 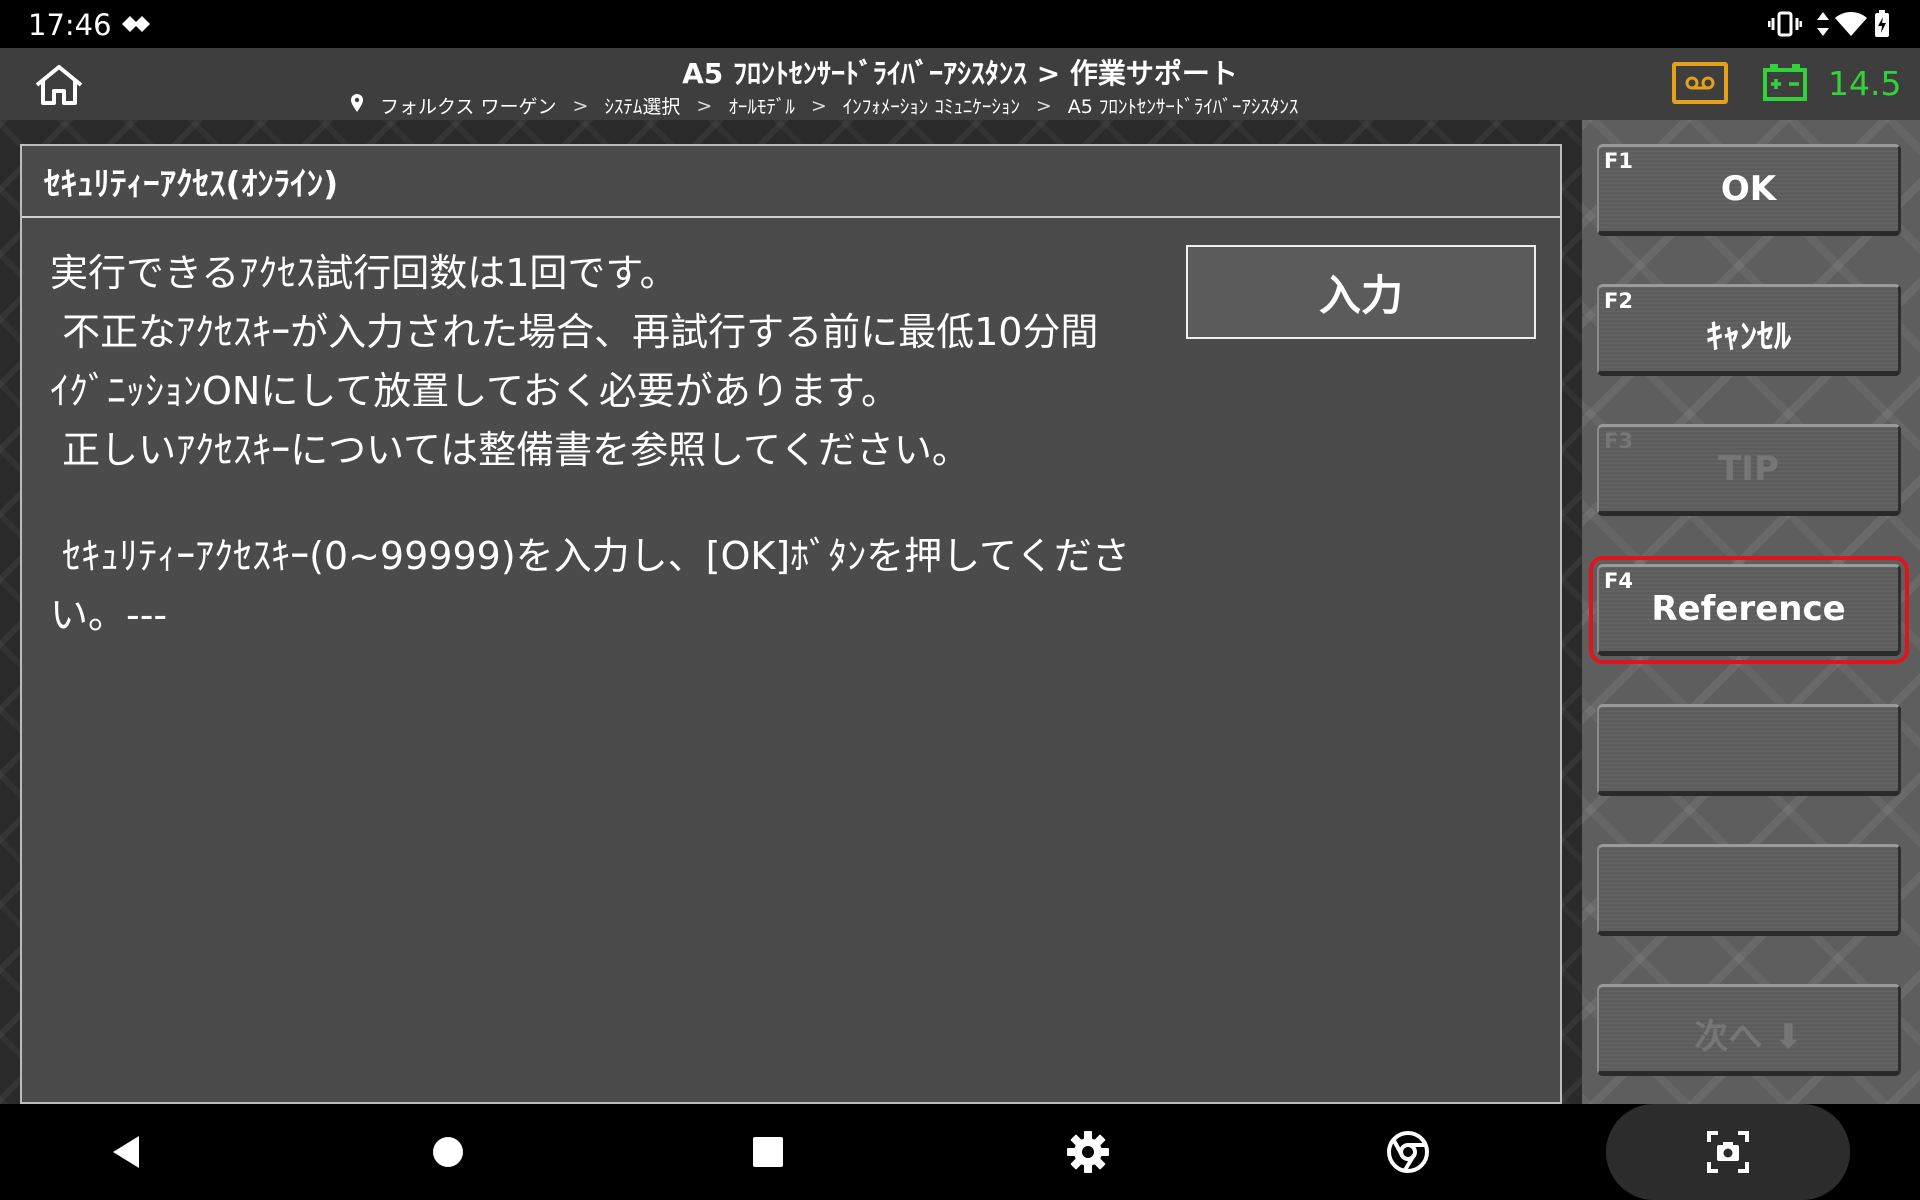 What do you see at coordinates (70, 25) in the screenshot?
I see `status-time: 17:46` at bounding box center [70, 25].